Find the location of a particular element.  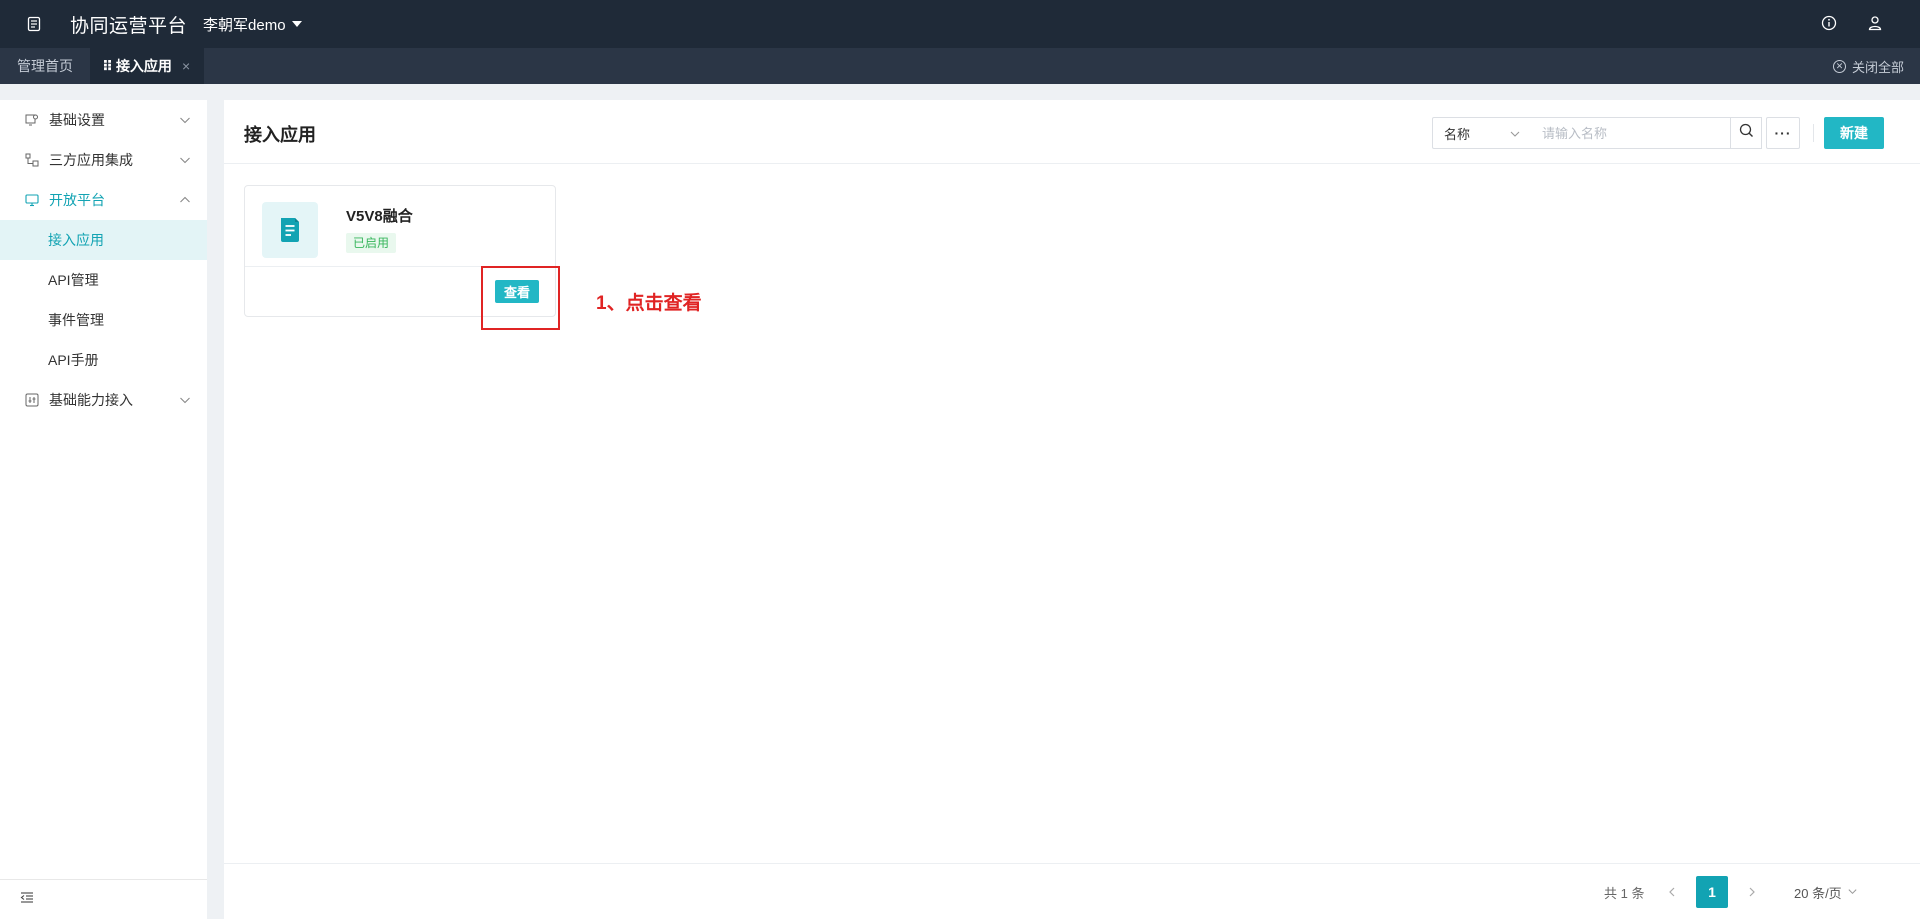

page-size-value: 20 条/页 is located at coordinates (1818, 893).